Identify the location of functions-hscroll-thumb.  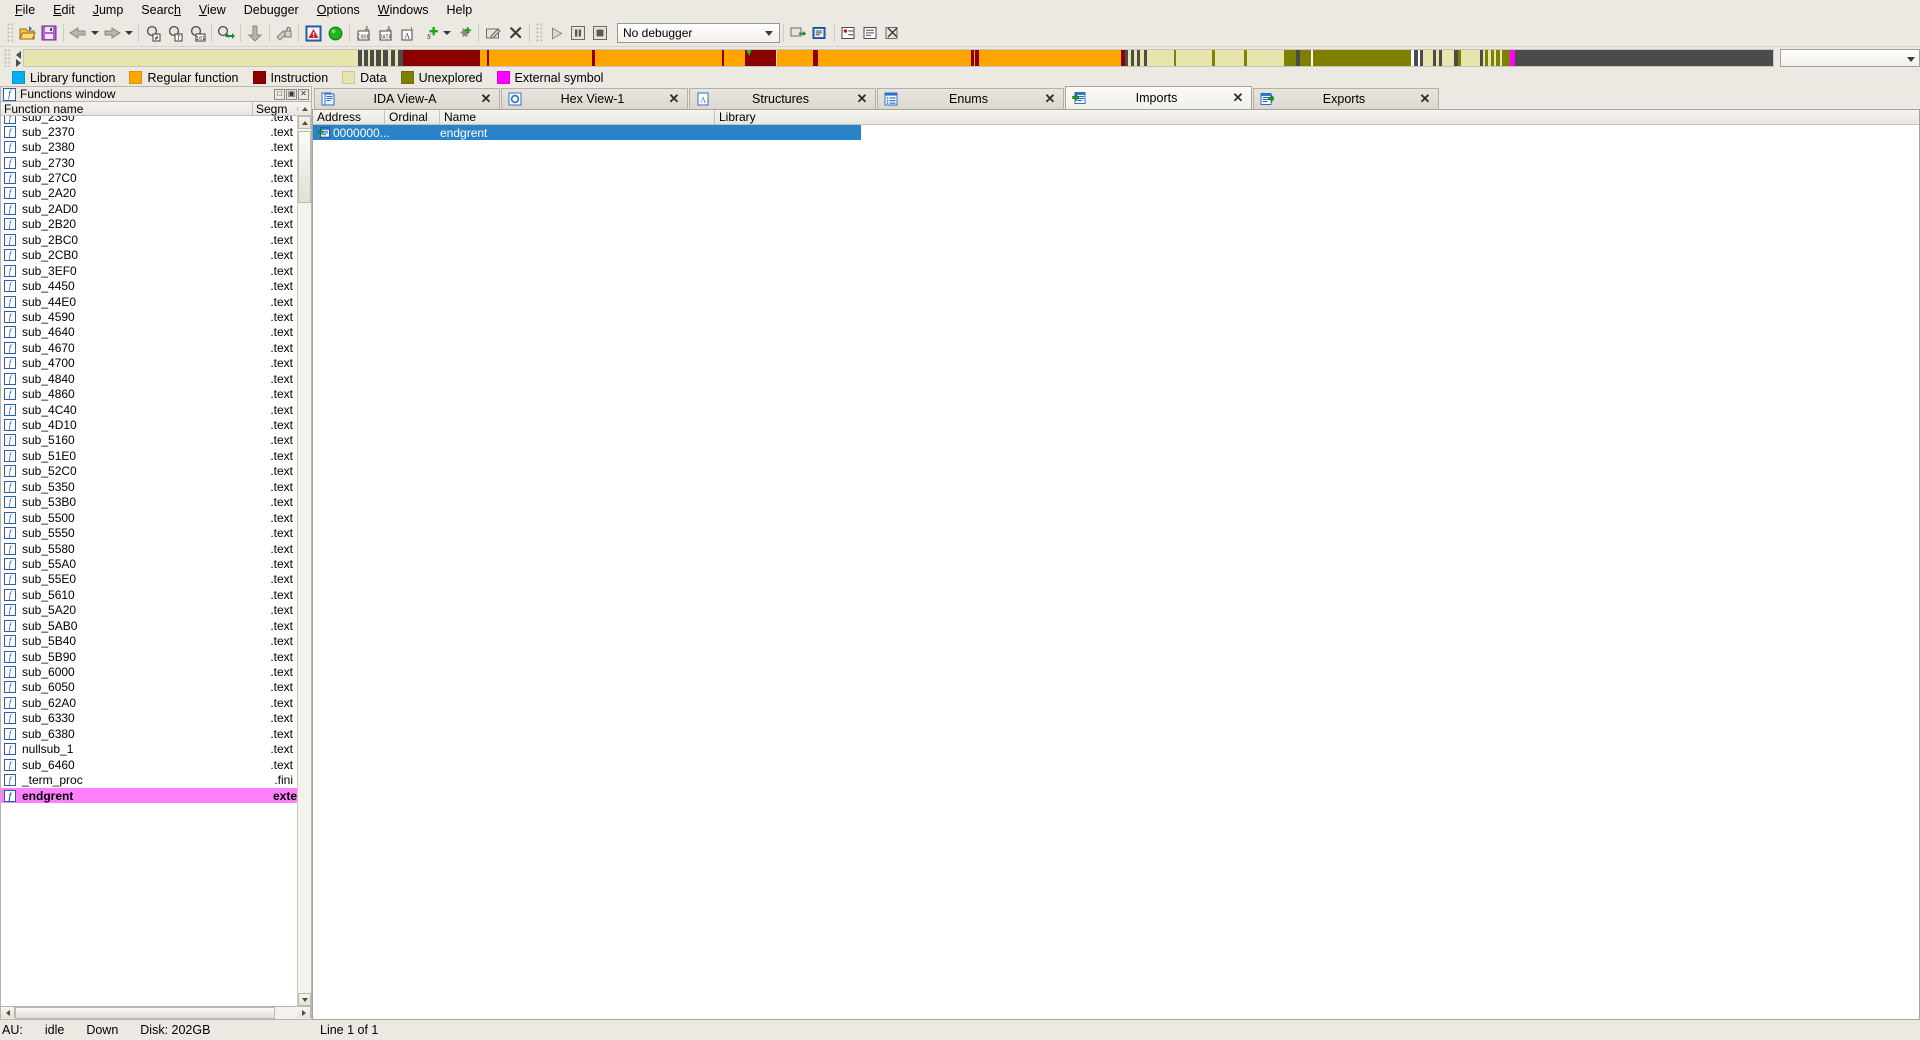
(145, 1013).